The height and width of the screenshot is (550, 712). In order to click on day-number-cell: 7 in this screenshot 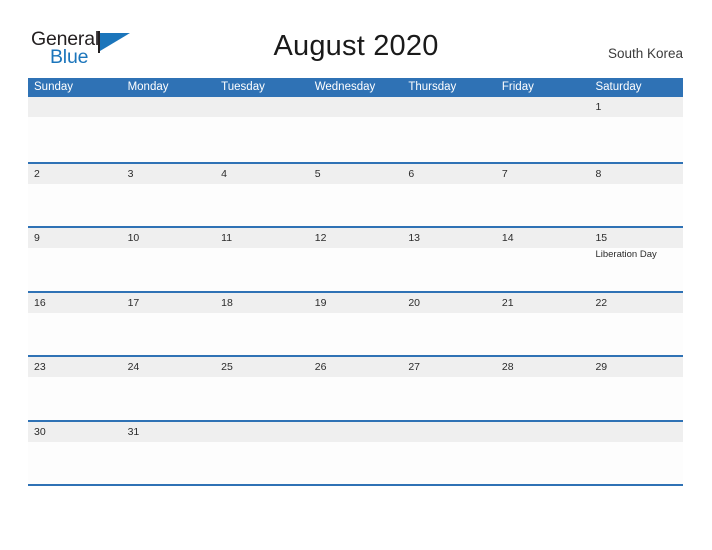, I will do `click(543, 174)`.